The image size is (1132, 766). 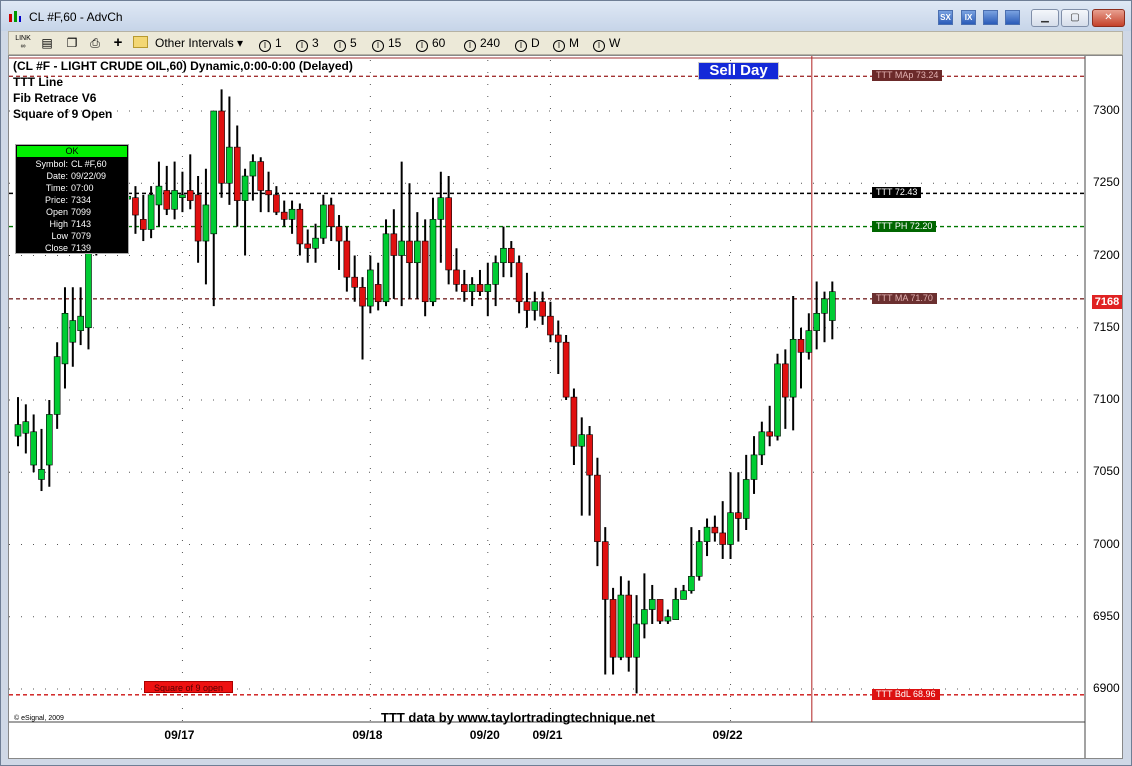 I want to click on interval-3-button: I3, so click(x=307, y=44).